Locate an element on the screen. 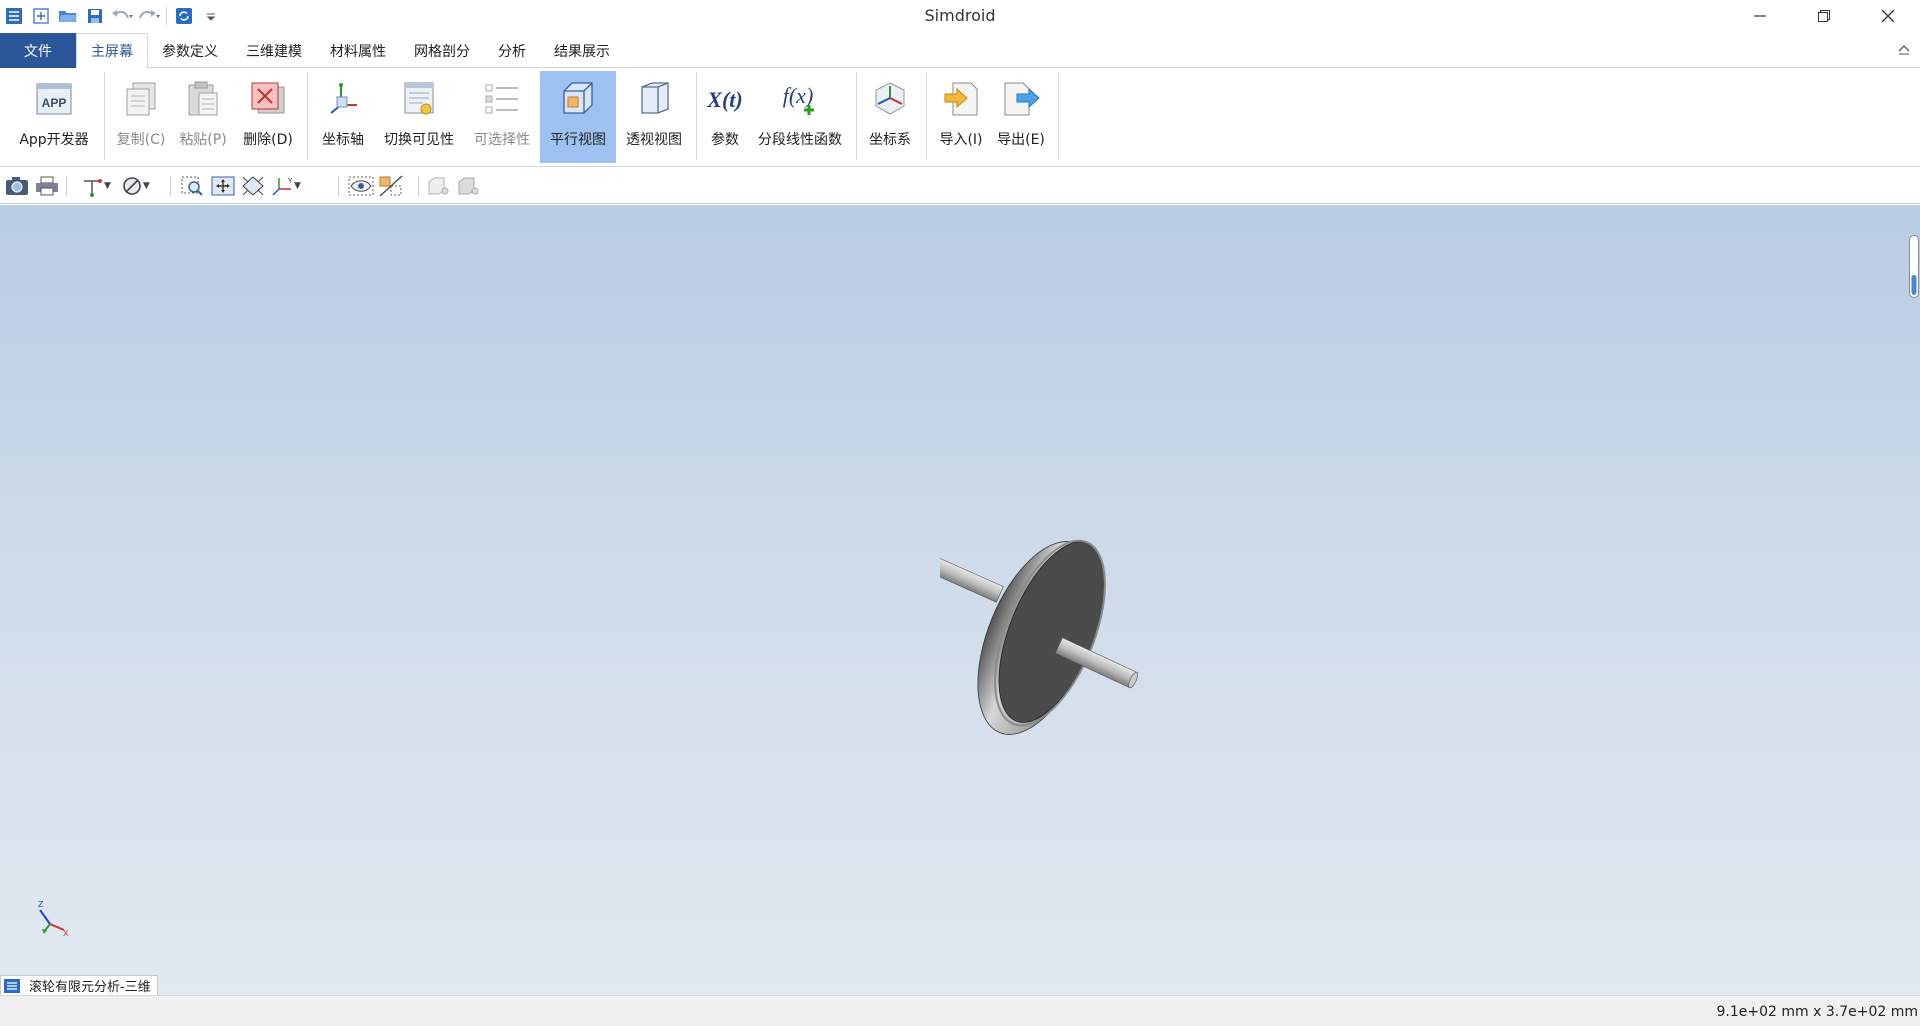 This screenshot has height=1026, width=1920. export-icon is located at coordinates (1021, 99).